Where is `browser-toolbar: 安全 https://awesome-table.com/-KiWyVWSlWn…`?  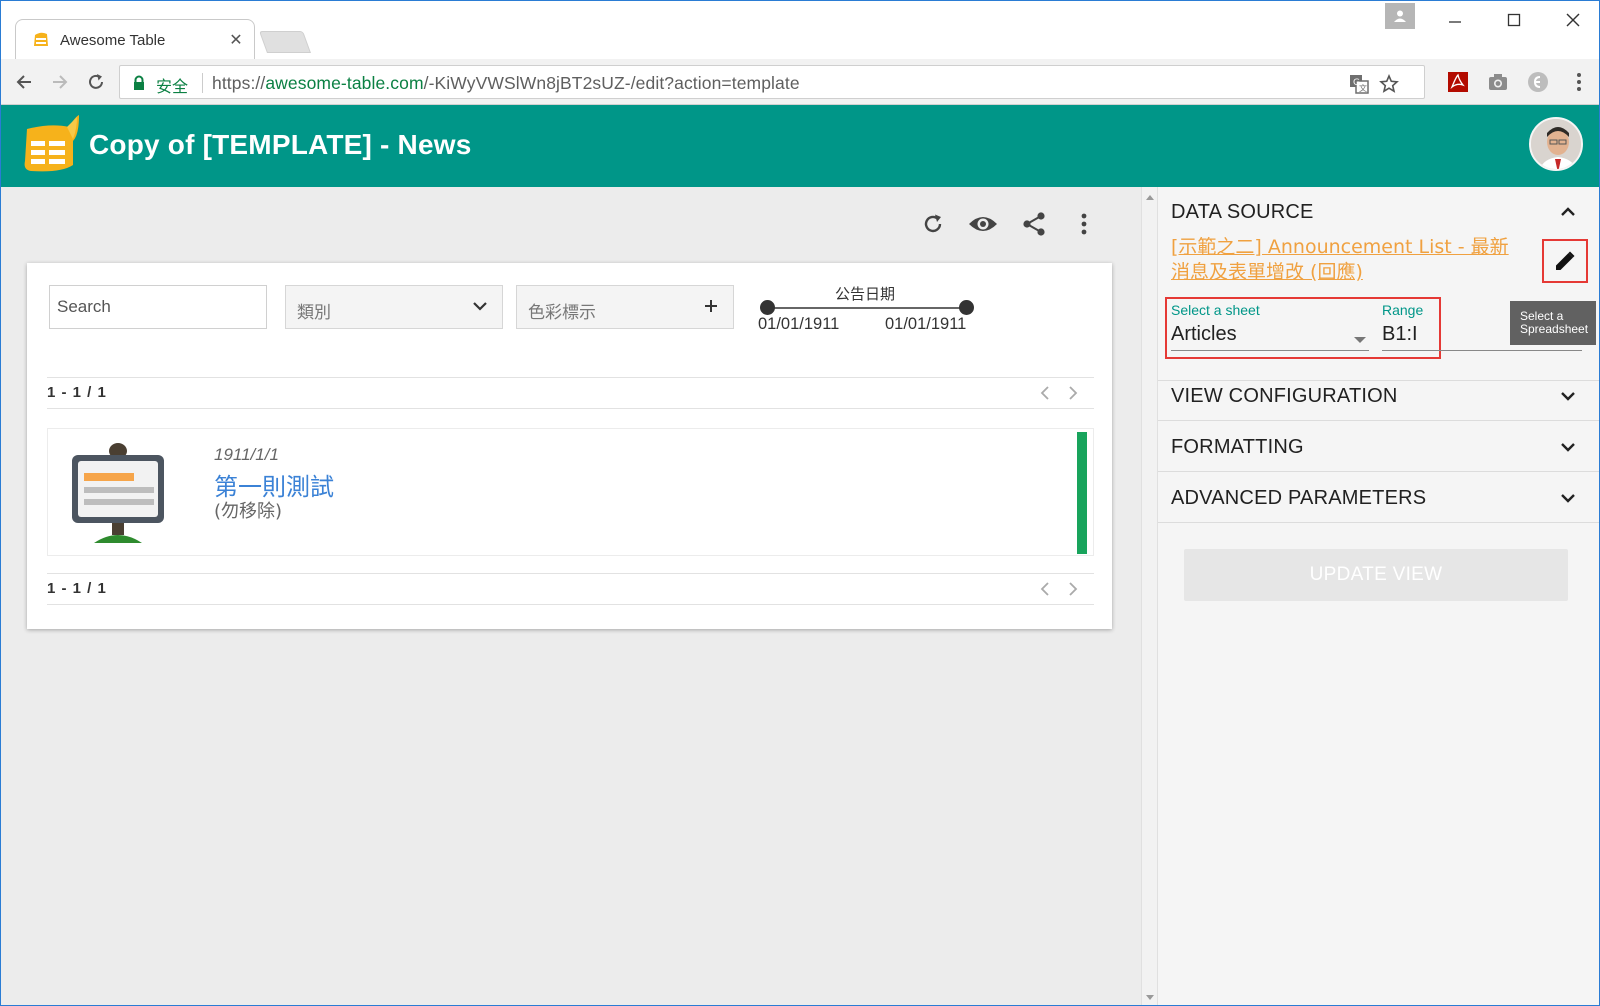 browser-toolbar: 安全 https://awesome-table.com/-KiWyVWSlWn… is located at coordinates (800, 82).